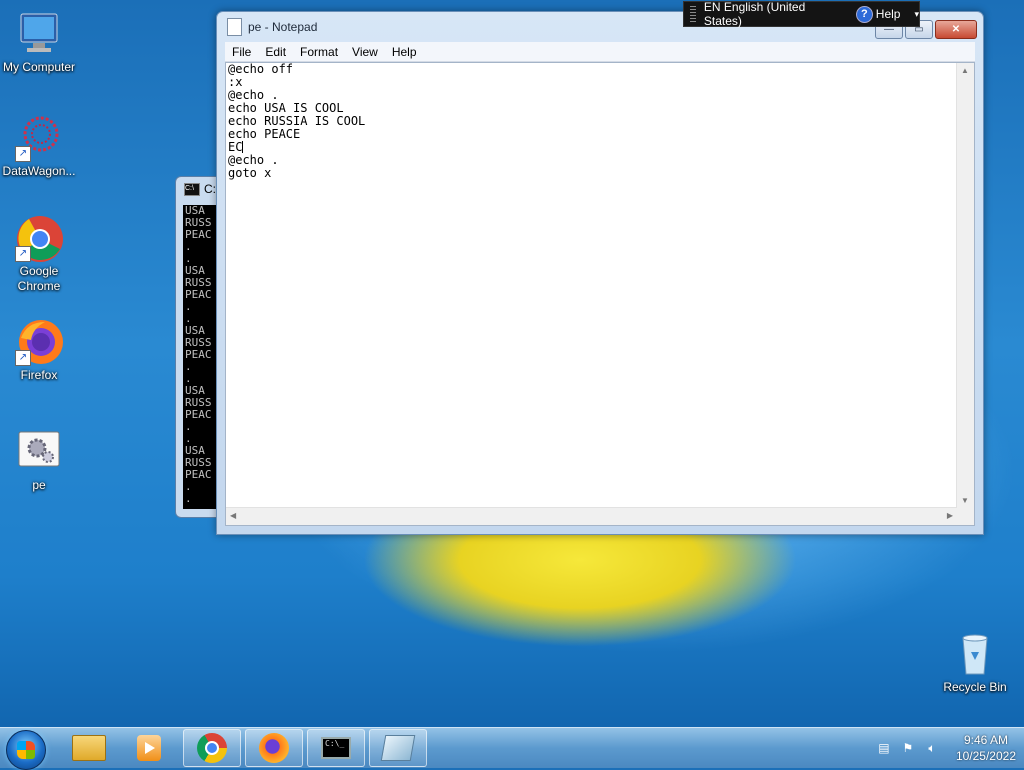  I want to click on taskbar-chrome, so click(212, 748).